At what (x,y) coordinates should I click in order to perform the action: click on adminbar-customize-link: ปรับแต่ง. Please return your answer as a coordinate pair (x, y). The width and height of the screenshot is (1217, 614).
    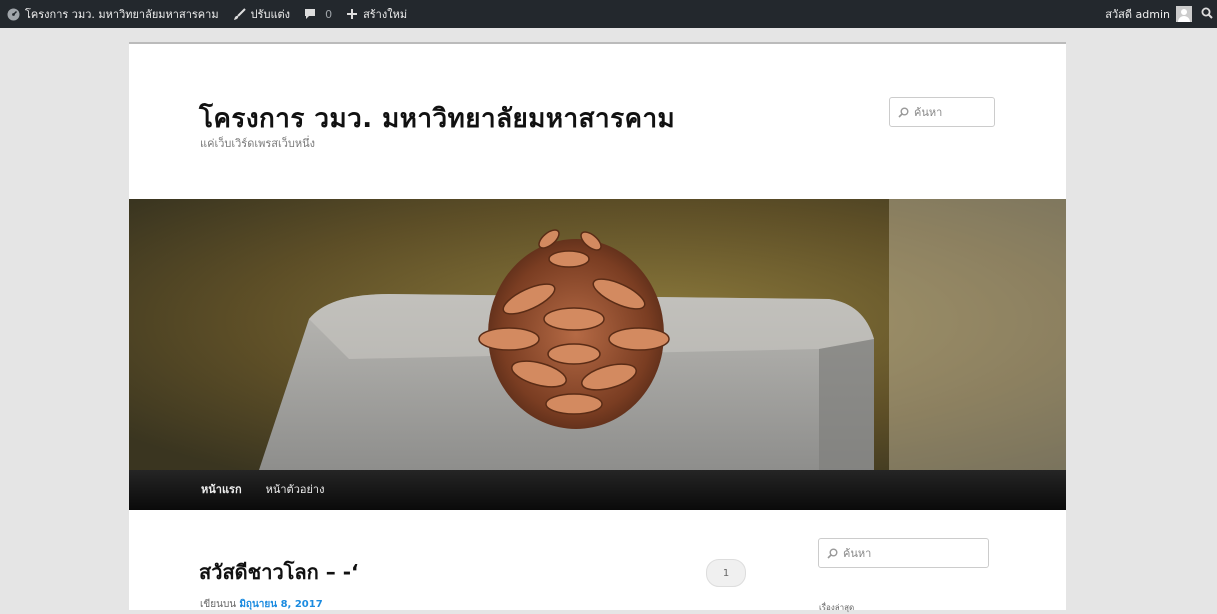
    Looking at the image, I should click on (261, 14).